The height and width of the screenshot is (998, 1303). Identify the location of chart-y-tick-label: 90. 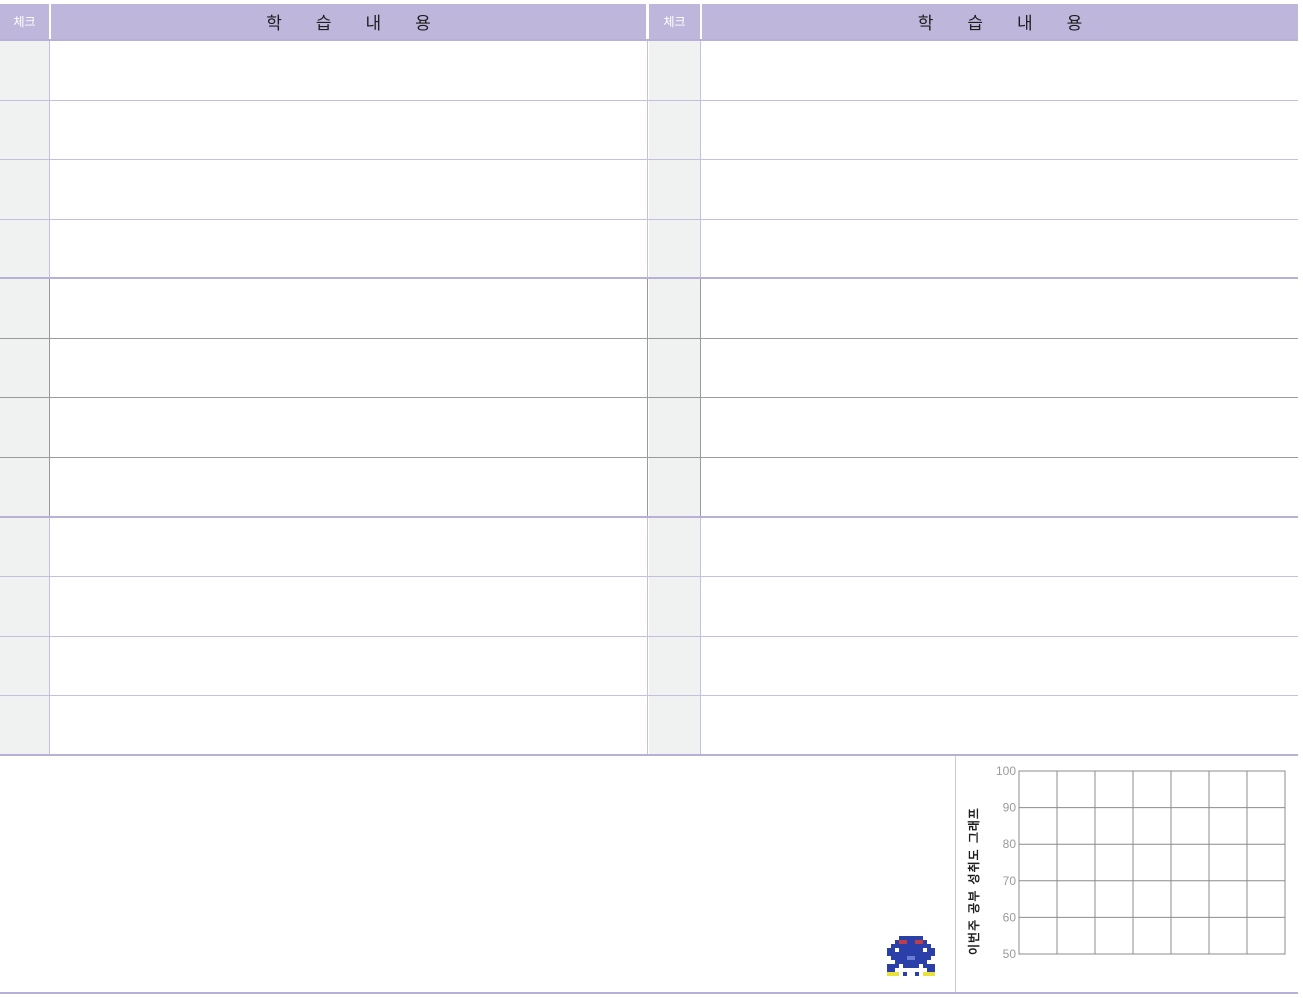
(1010, 808).